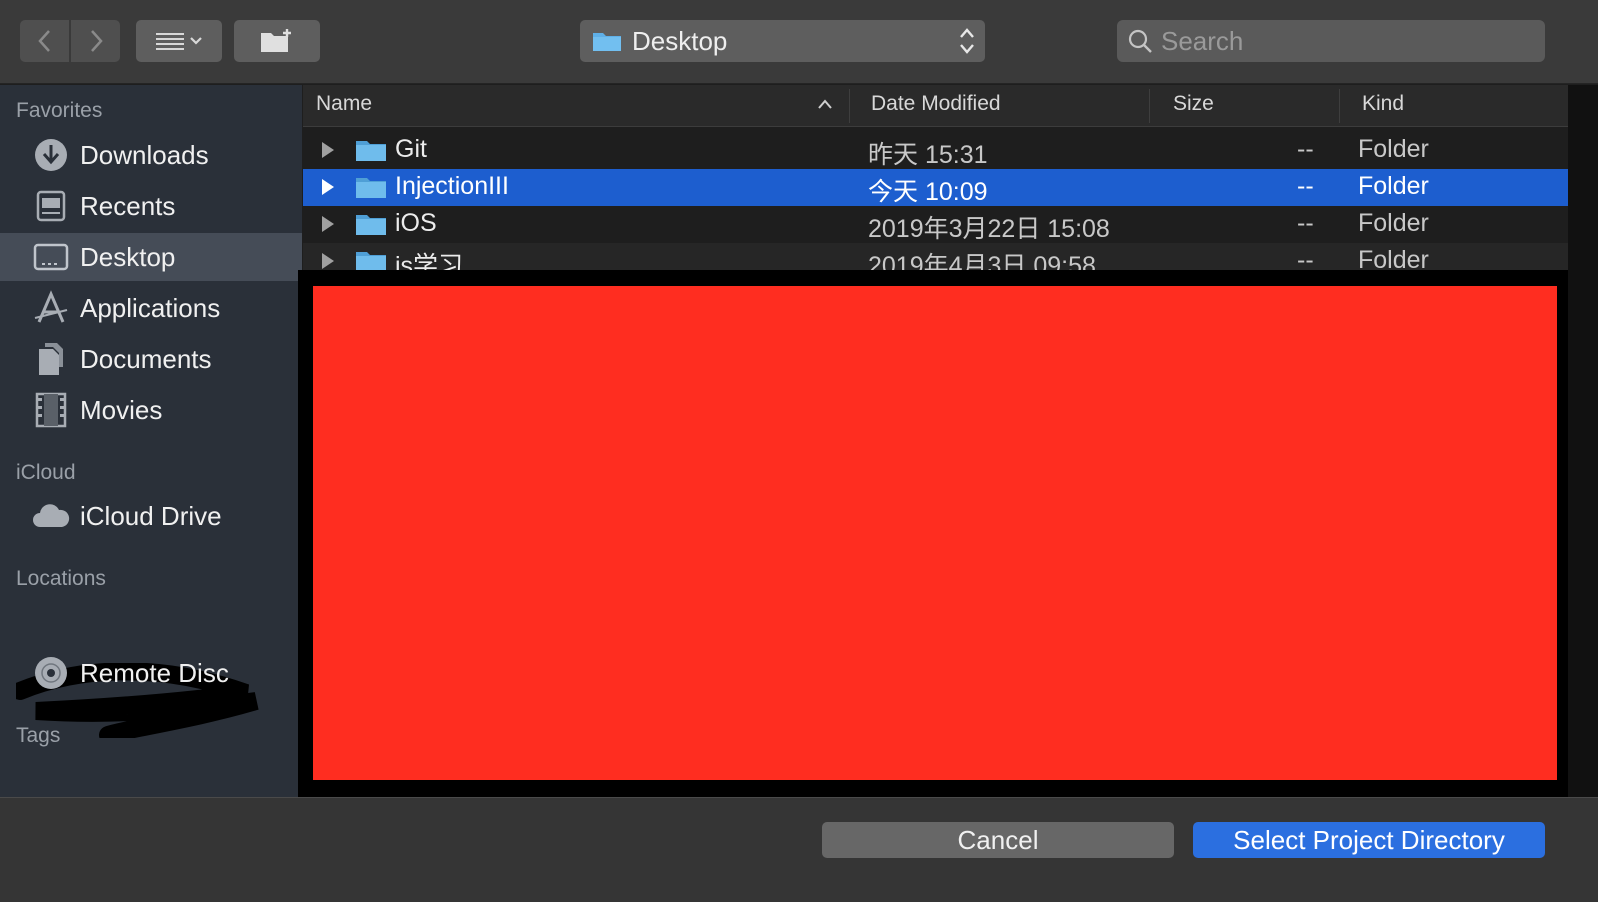  I want to click on chevron-left-icon, so click(43, 41).